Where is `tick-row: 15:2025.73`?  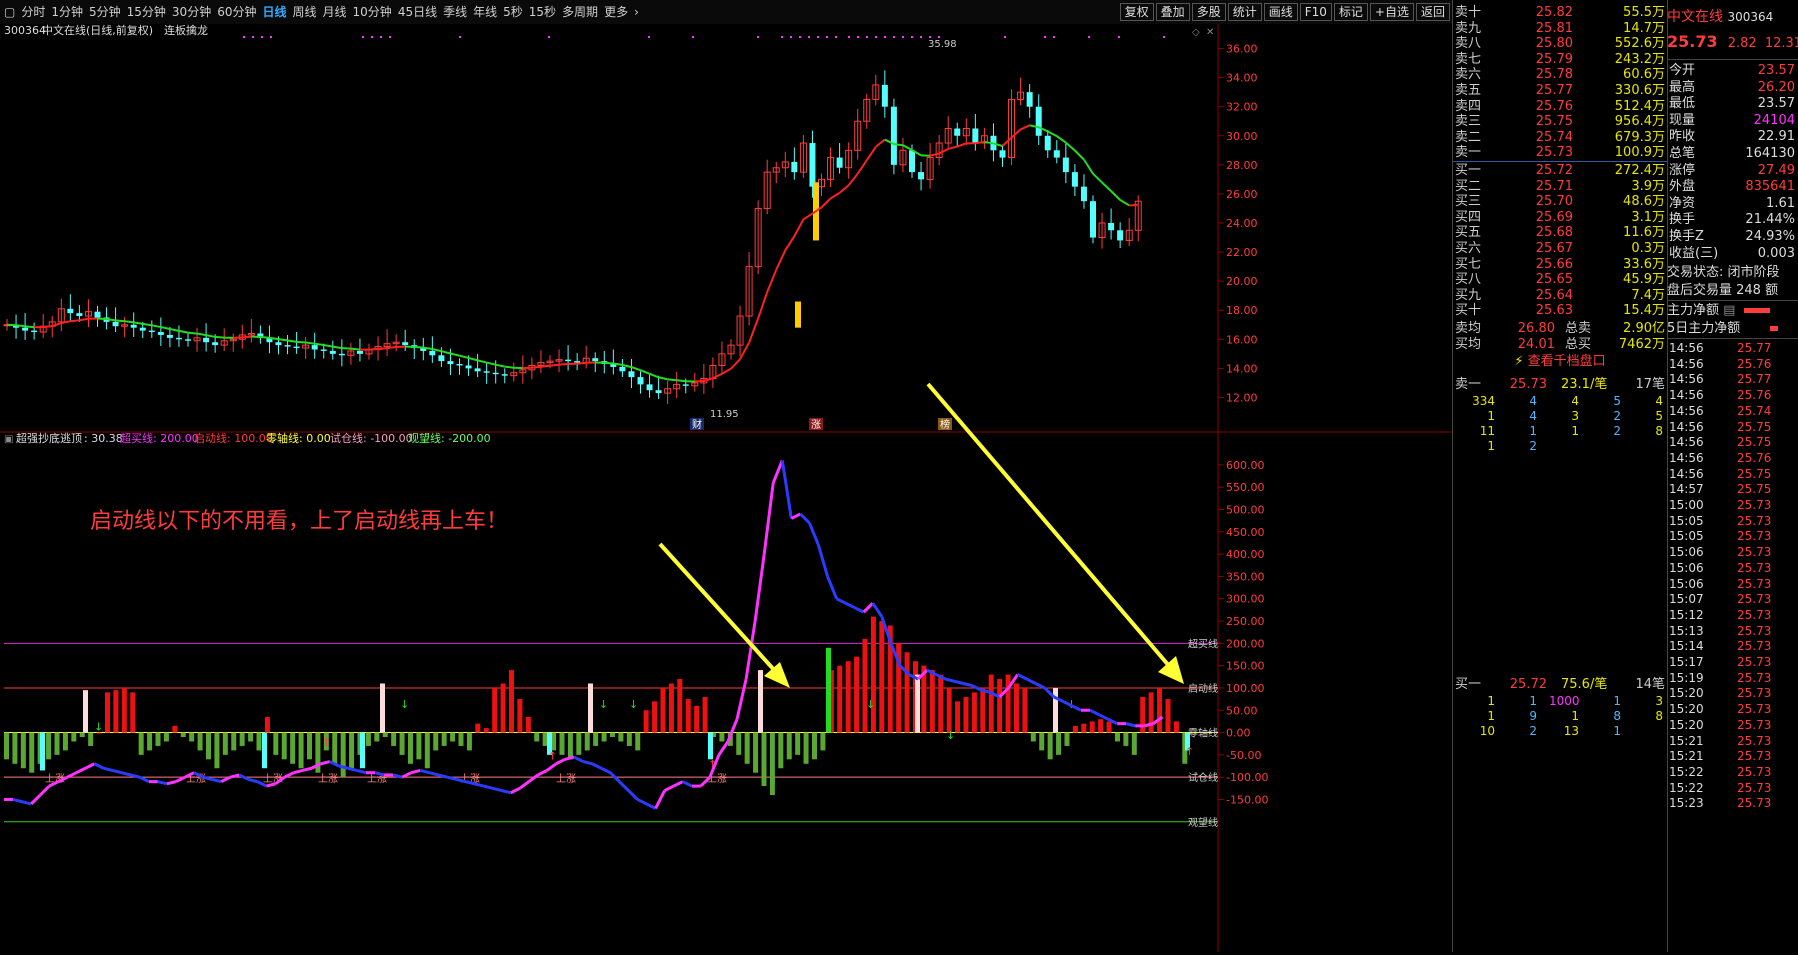
tick-row: 15:2025.73 is located at coordinates (1732, 709).